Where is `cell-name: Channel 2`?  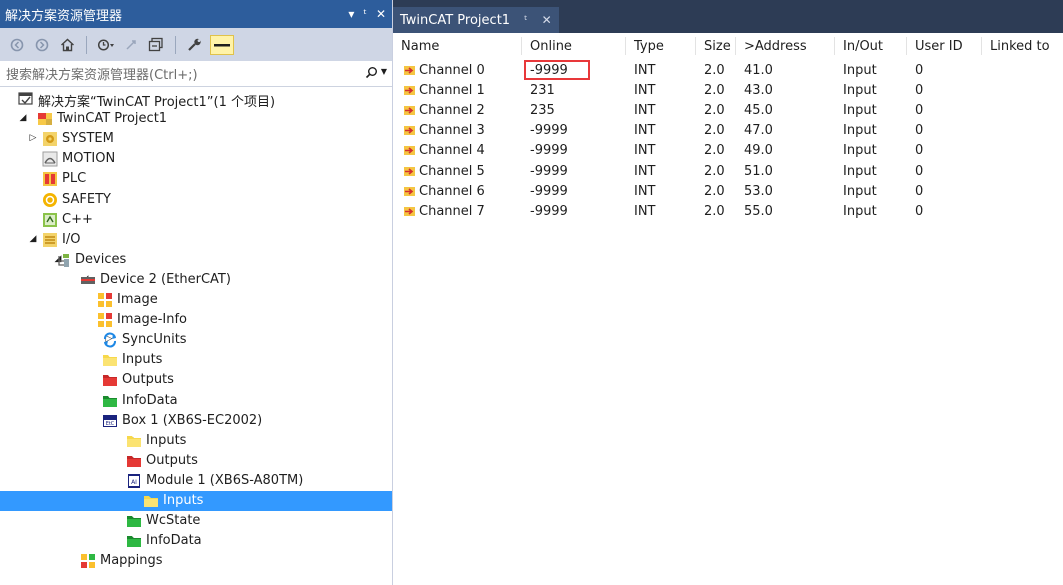
cell-name: Channel 2 is located at coordinates (444, 110).